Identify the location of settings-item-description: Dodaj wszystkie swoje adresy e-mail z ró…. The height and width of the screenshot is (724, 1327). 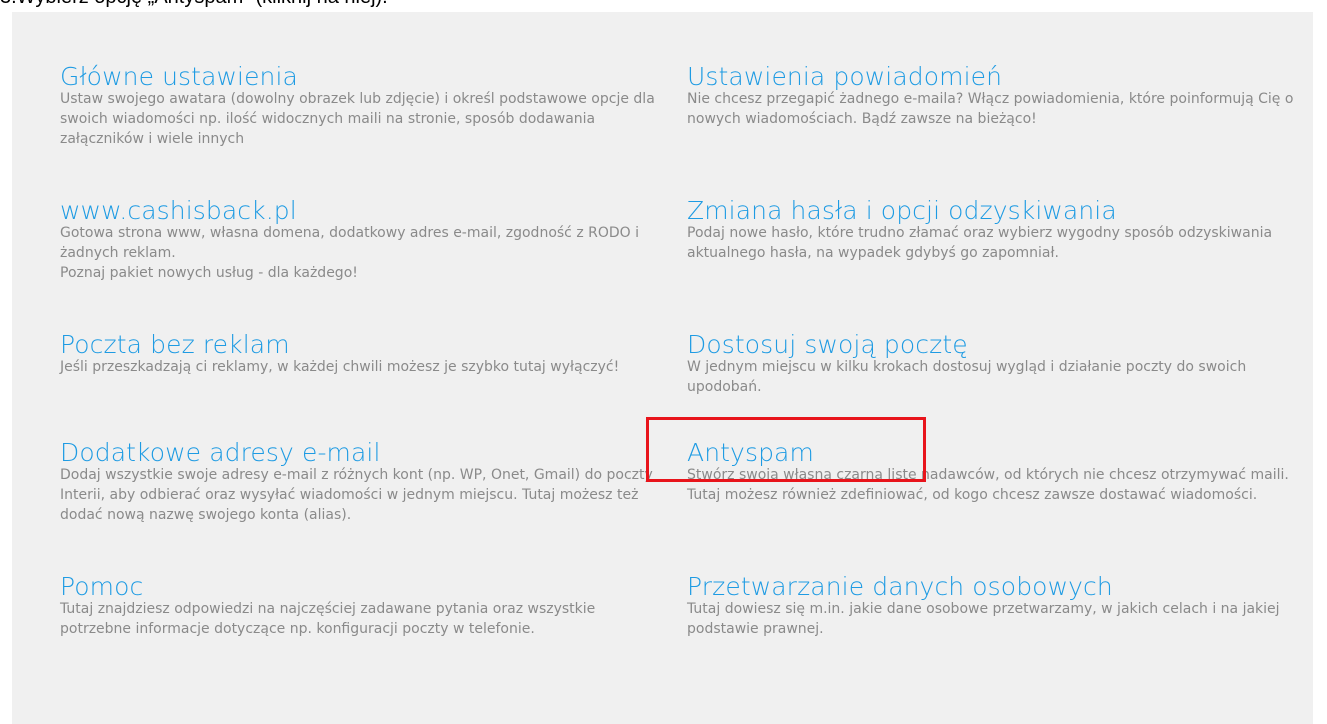
(356, 495).